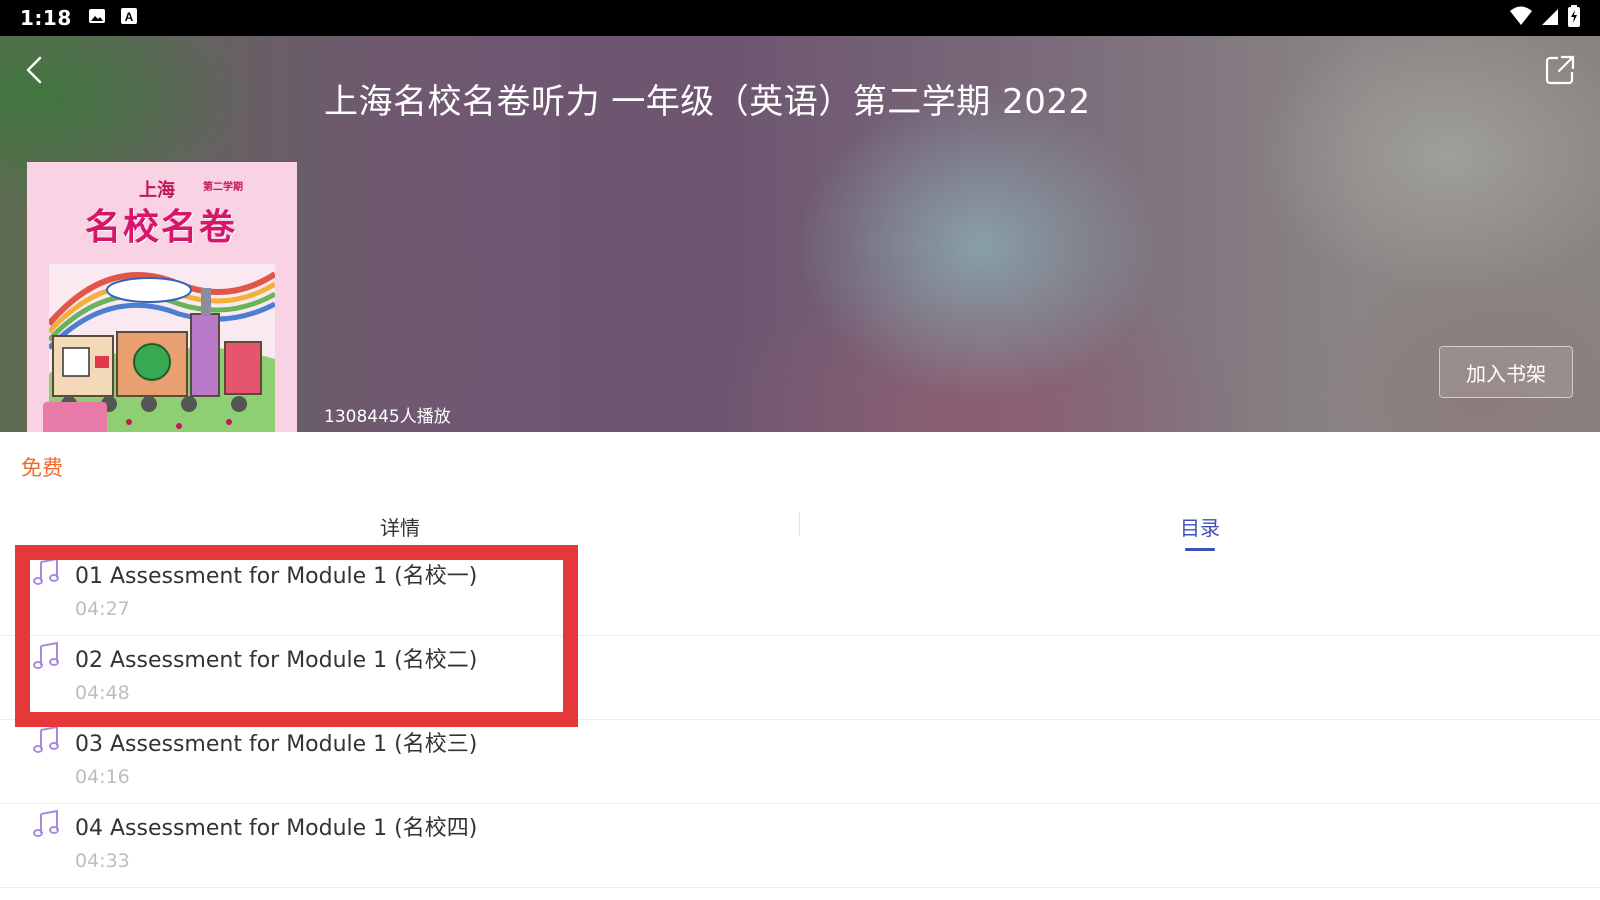  Describe the element at coordinates (102, 693) in the screenshot. I see `track-duration: 04:48` at that location.